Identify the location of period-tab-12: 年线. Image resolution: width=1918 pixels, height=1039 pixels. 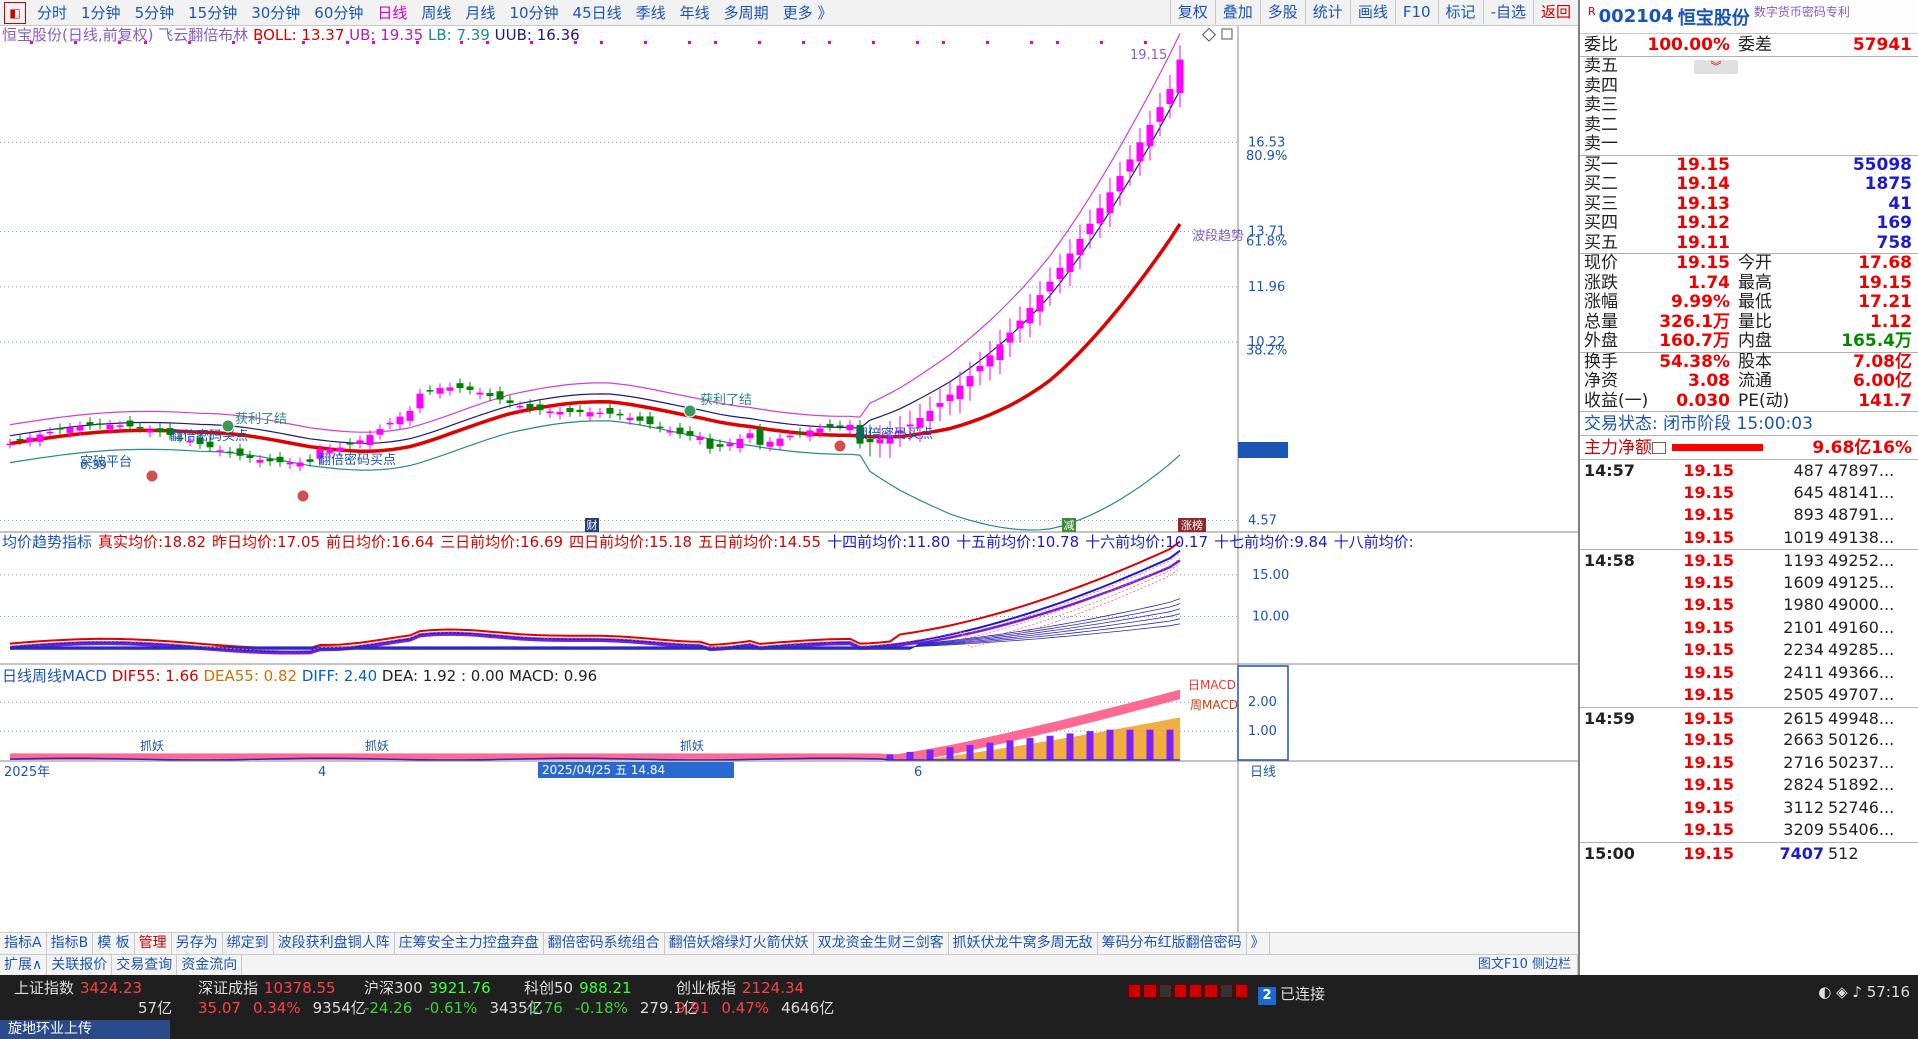
(695, 13).